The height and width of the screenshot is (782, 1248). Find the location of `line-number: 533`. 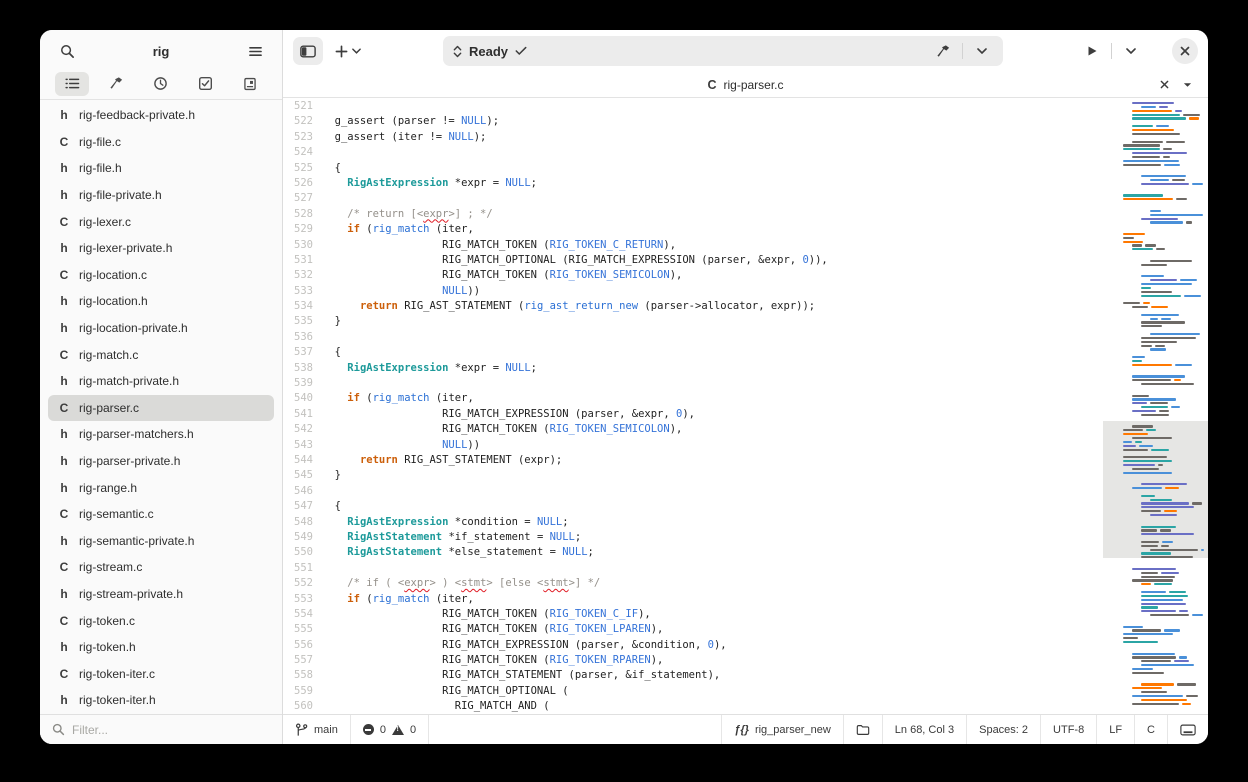

line-number: 533 is located at coordinates (298, 291).